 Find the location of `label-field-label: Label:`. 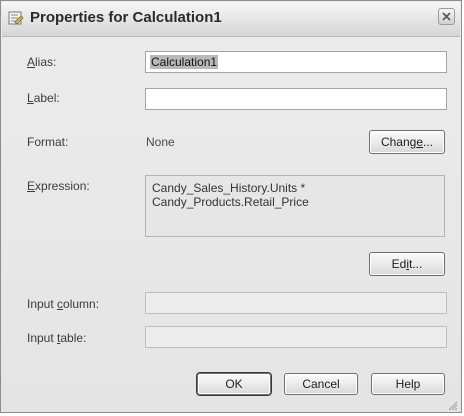

label-field-label: Label: is located at coordinates (43, 98).